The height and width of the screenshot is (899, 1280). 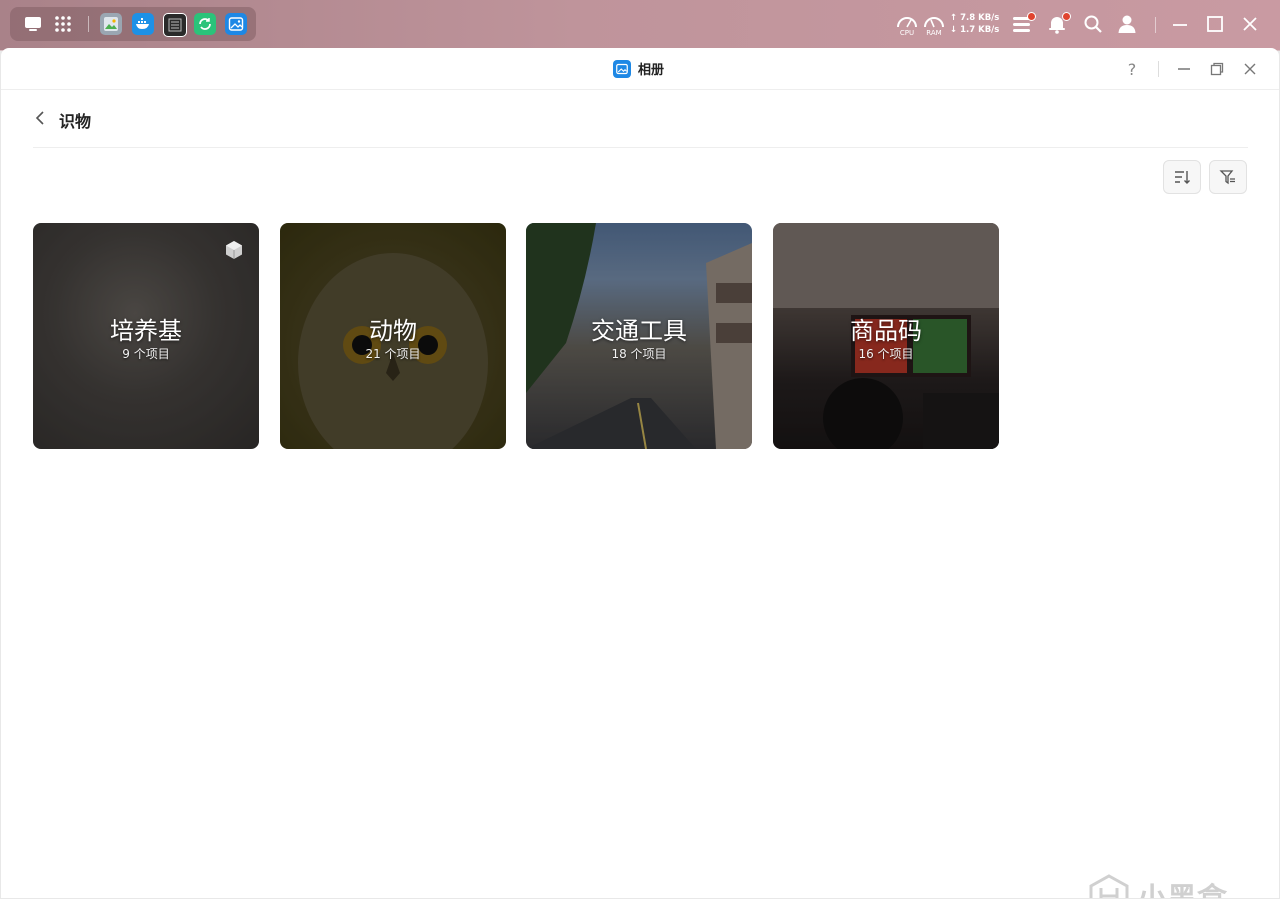 I want to click on upload-arrow-icon: ↑, so click(x=954, y=18).